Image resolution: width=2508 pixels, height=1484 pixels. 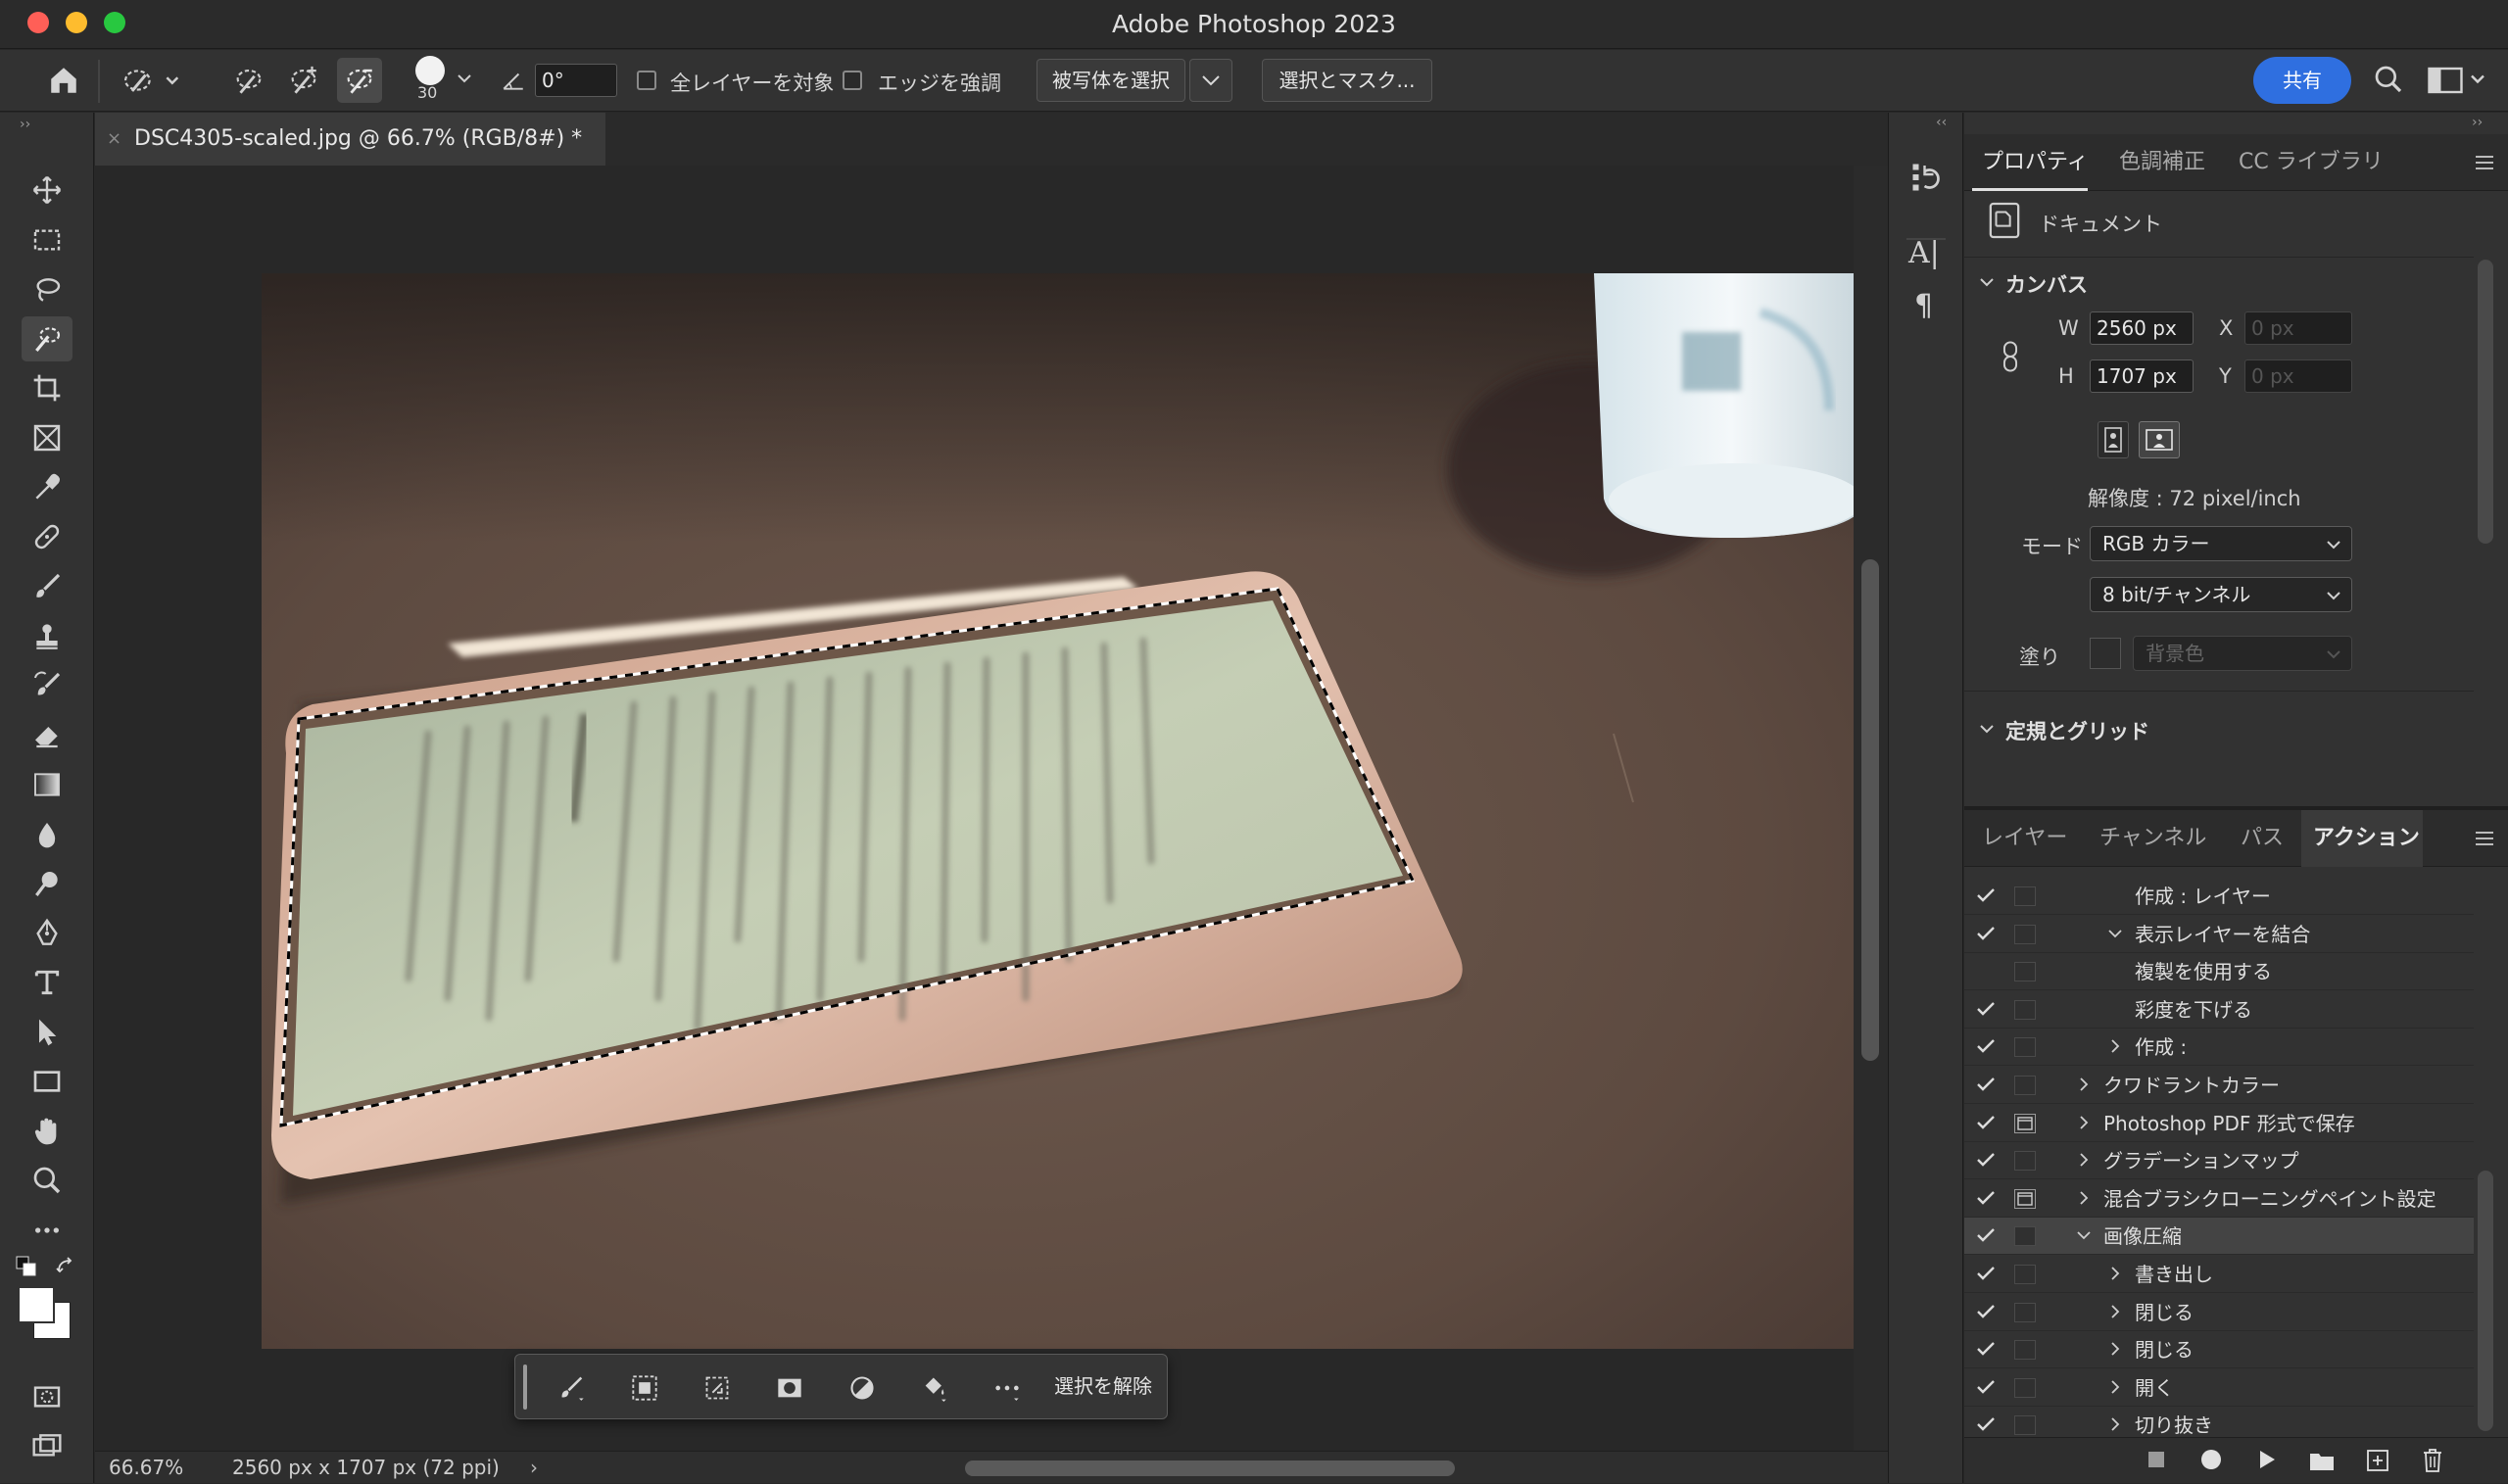 What do you see at coordinates (2221, 543) in the screenshot?
I see `mode-select: RGB カラー` at bounding box center [2221, 543].